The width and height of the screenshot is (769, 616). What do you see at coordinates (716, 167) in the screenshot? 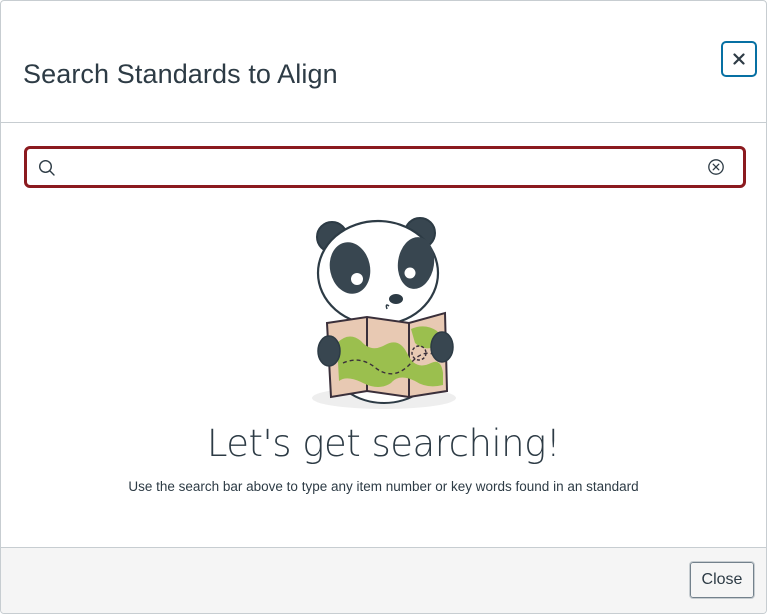
I see `clear-search-icon` at bounding box center [716, 167].